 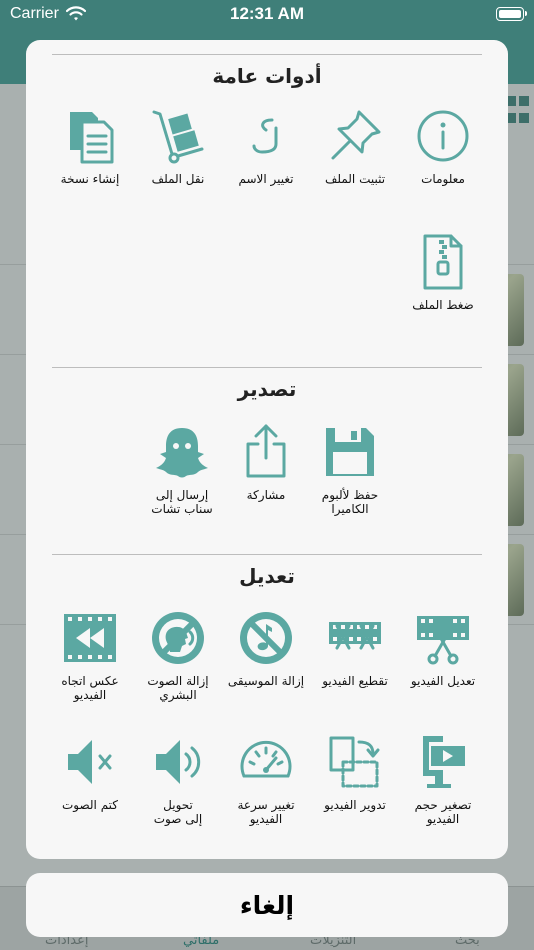 I want to click on pin-icon, so click(x=356, y=135).